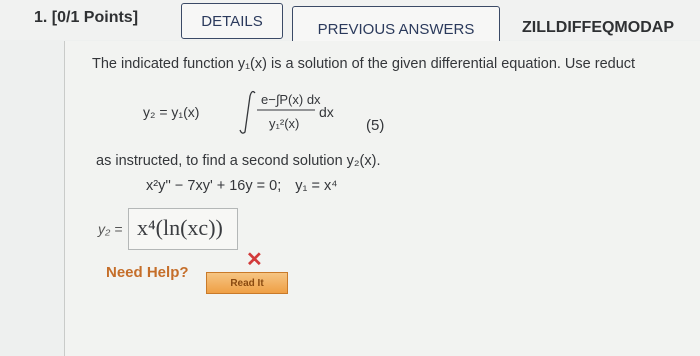  Describe the element at coordinates (316, 186) in the screenshot. I see `given-solution: y₁ = x⁴` at that location.